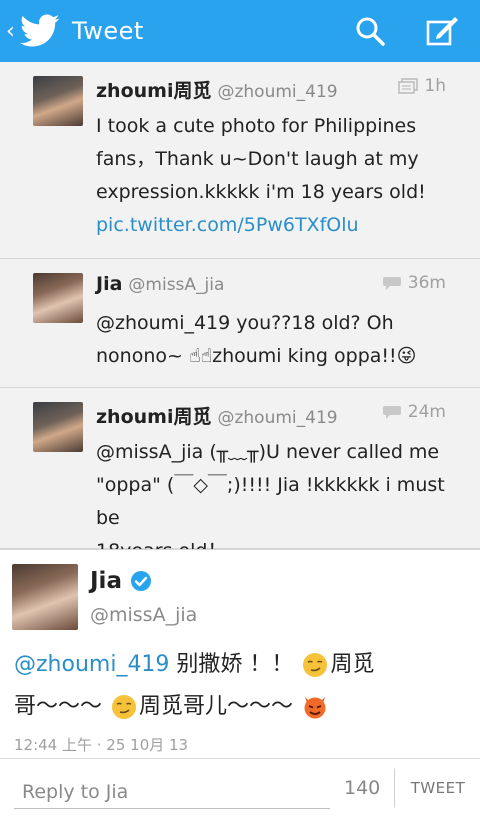 The height and width of the screenshot is (818, 480). What do you see at coordinates (240, 31) in the screenshot?
I see `top-bar: ‹ Tweet` at bounding box center [240, 31].